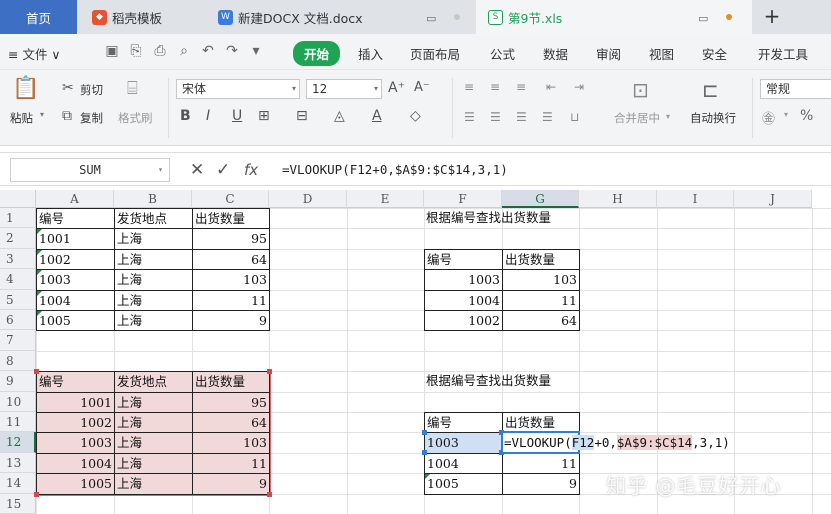 The image size is (831, 514). Describe the element at coordinates (112, 51) in the screenshot. I see `save-icon: ▣` at that location.